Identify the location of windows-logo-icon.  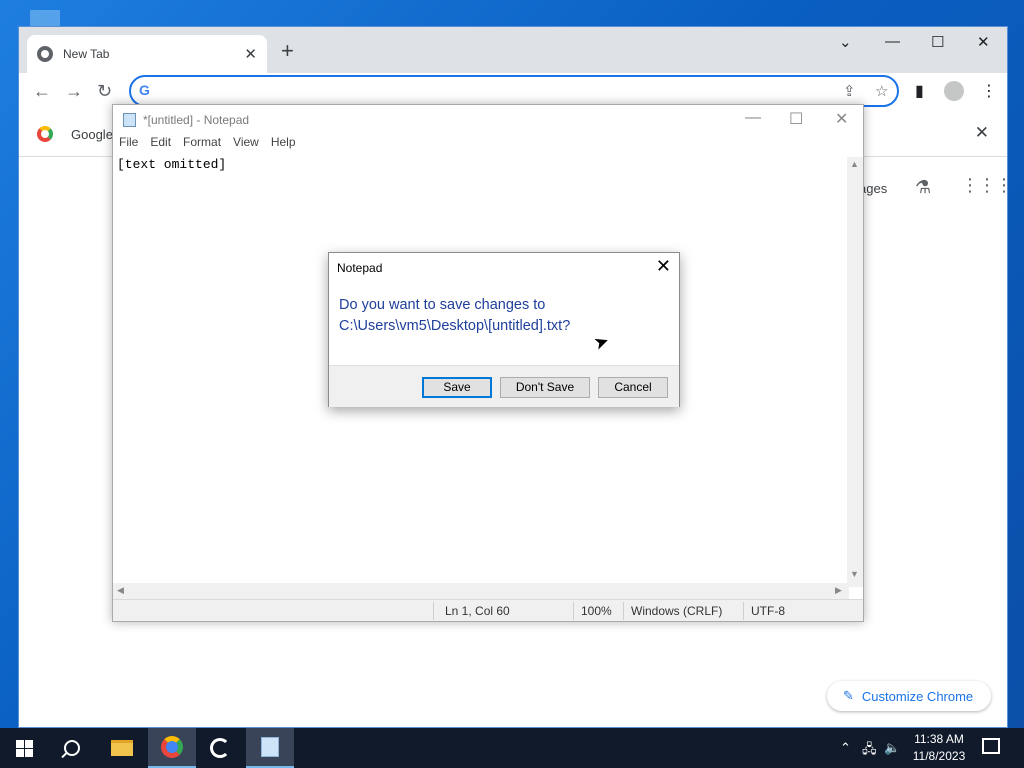
(24, 748).